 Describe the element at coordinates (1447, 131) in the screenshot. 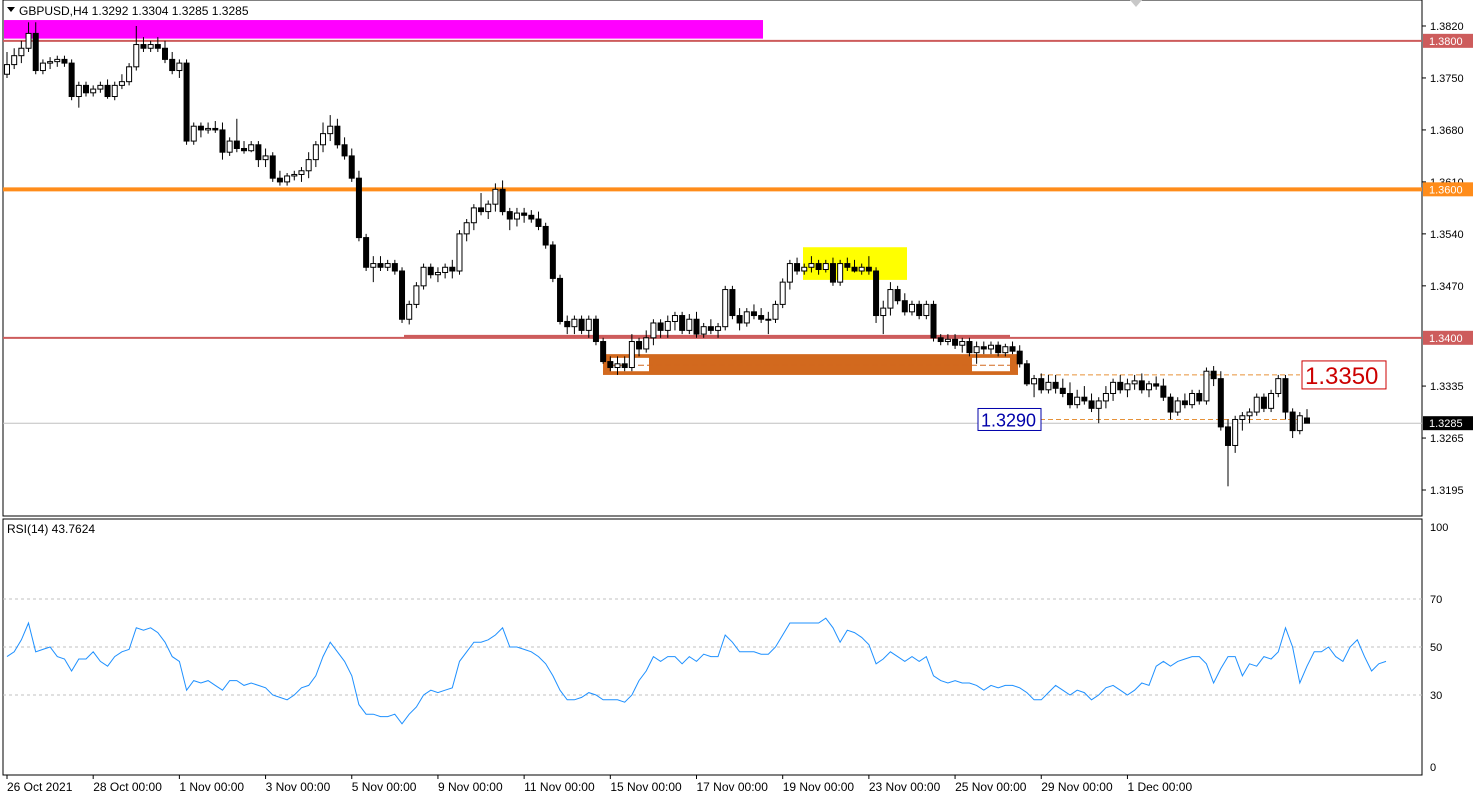

I see `price-tick-label: 1.3680` at that location.